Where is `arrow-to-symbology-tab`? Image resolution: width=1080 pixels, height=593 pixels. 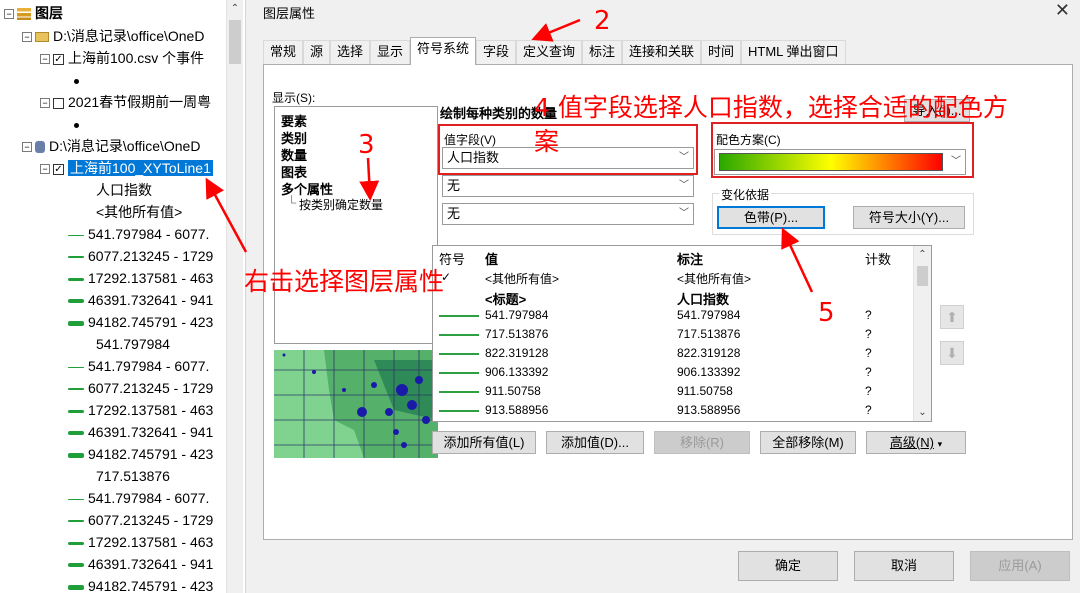 arrow-to-symbology-tab is located at coordinates (556, 30).